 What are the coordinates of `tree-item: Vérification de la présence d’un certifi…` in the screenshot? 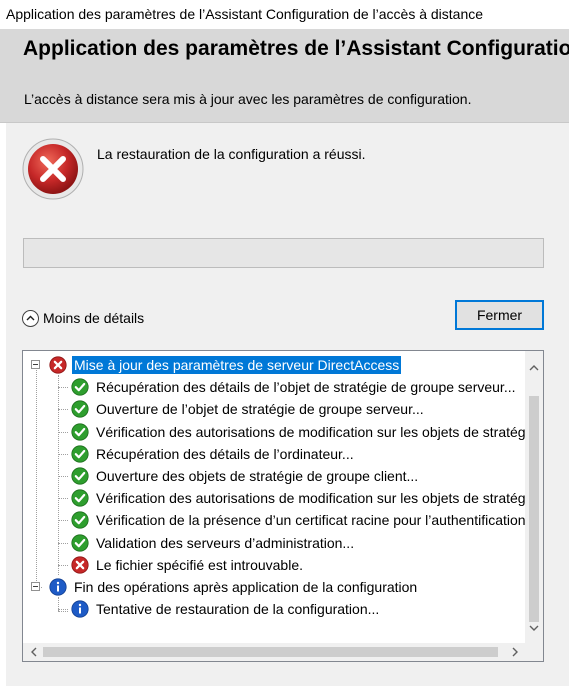 It's located at (307, 520).